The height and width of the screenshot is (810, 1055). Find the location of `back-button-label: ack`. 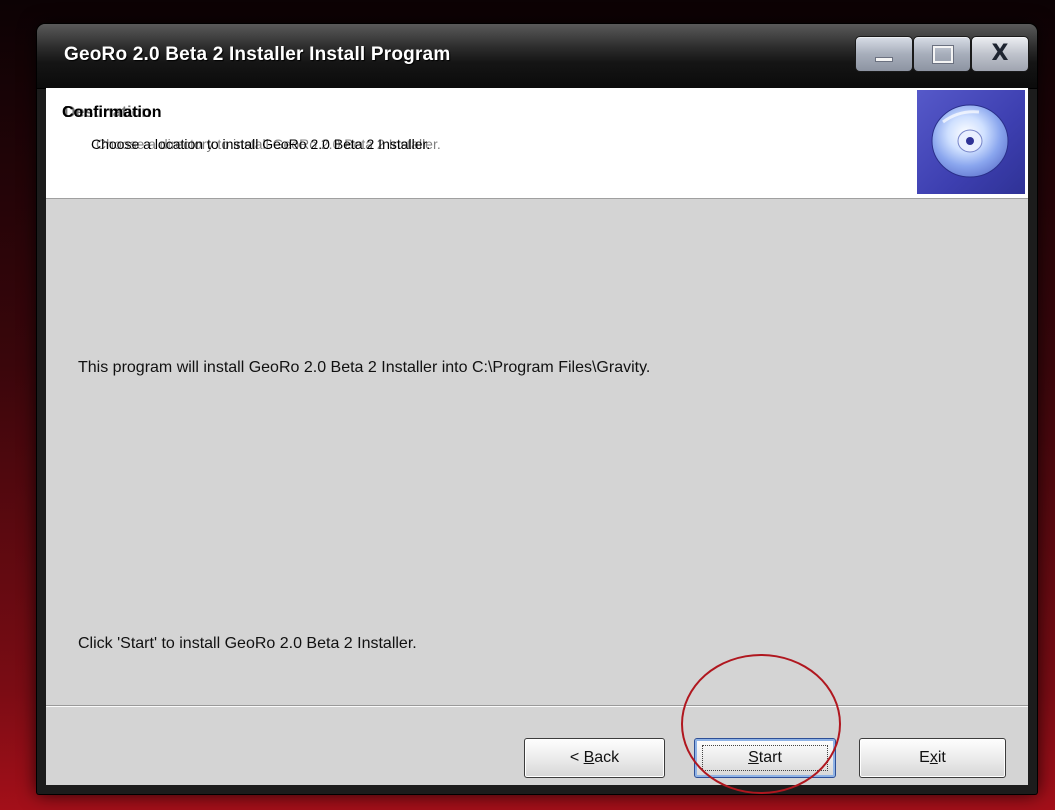

back-button-label: ack is located at coordinates (607, 757).